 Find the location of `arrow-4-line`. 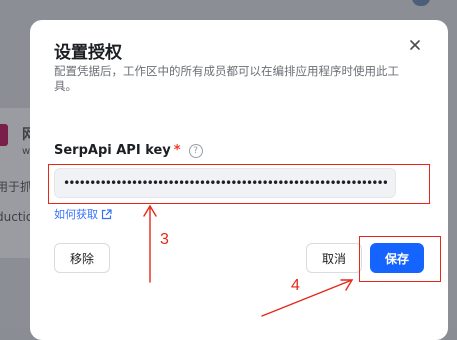

arrow-4-line is located at coordinates (307, 298).